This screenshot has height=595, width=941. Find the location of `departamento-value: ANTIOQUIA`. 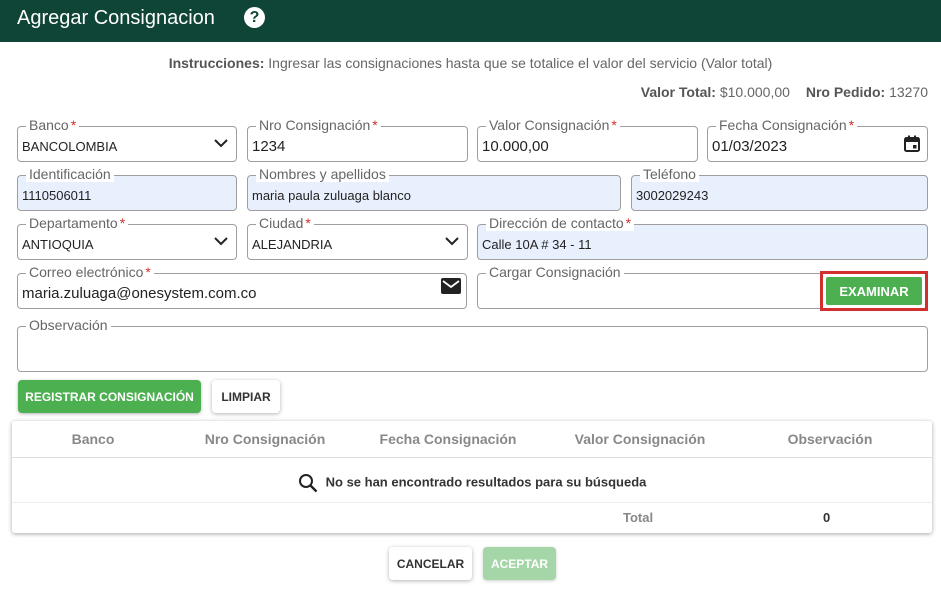

departamento-value: ANTIOQUIA is located at coordinates (58, 244).